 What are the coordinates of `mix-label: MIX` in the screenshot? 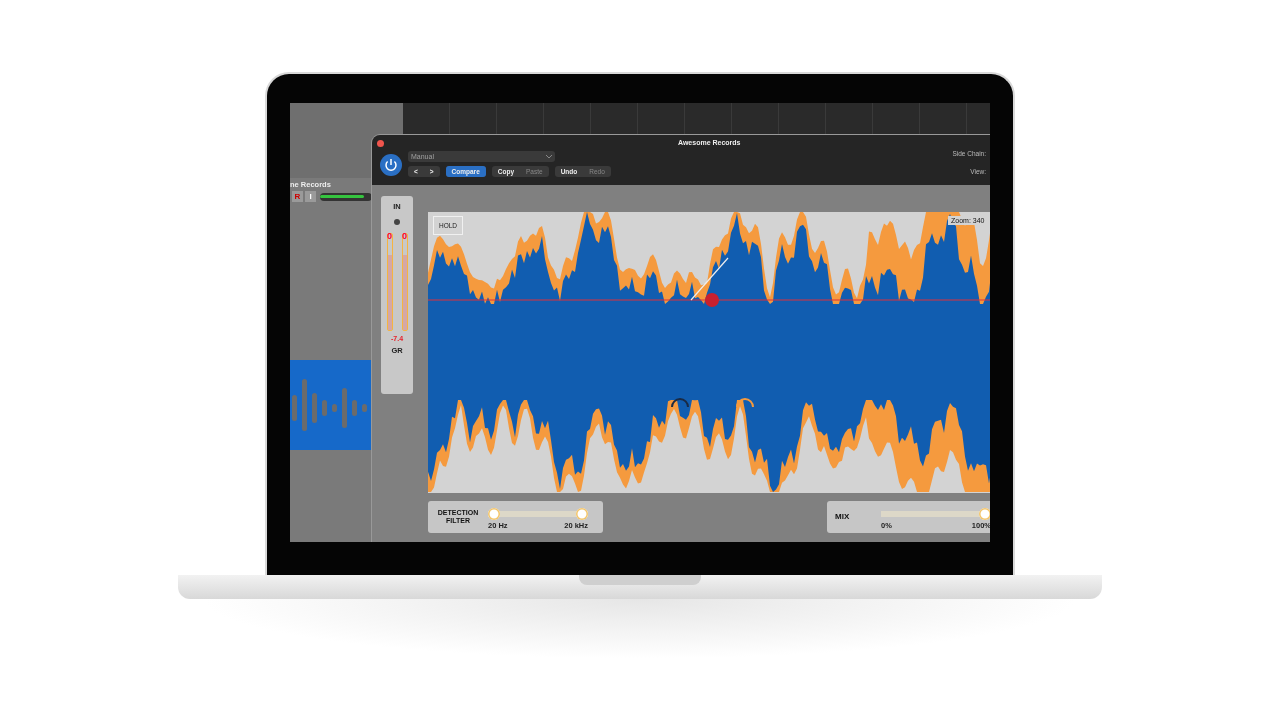 It's located at (843, 517).